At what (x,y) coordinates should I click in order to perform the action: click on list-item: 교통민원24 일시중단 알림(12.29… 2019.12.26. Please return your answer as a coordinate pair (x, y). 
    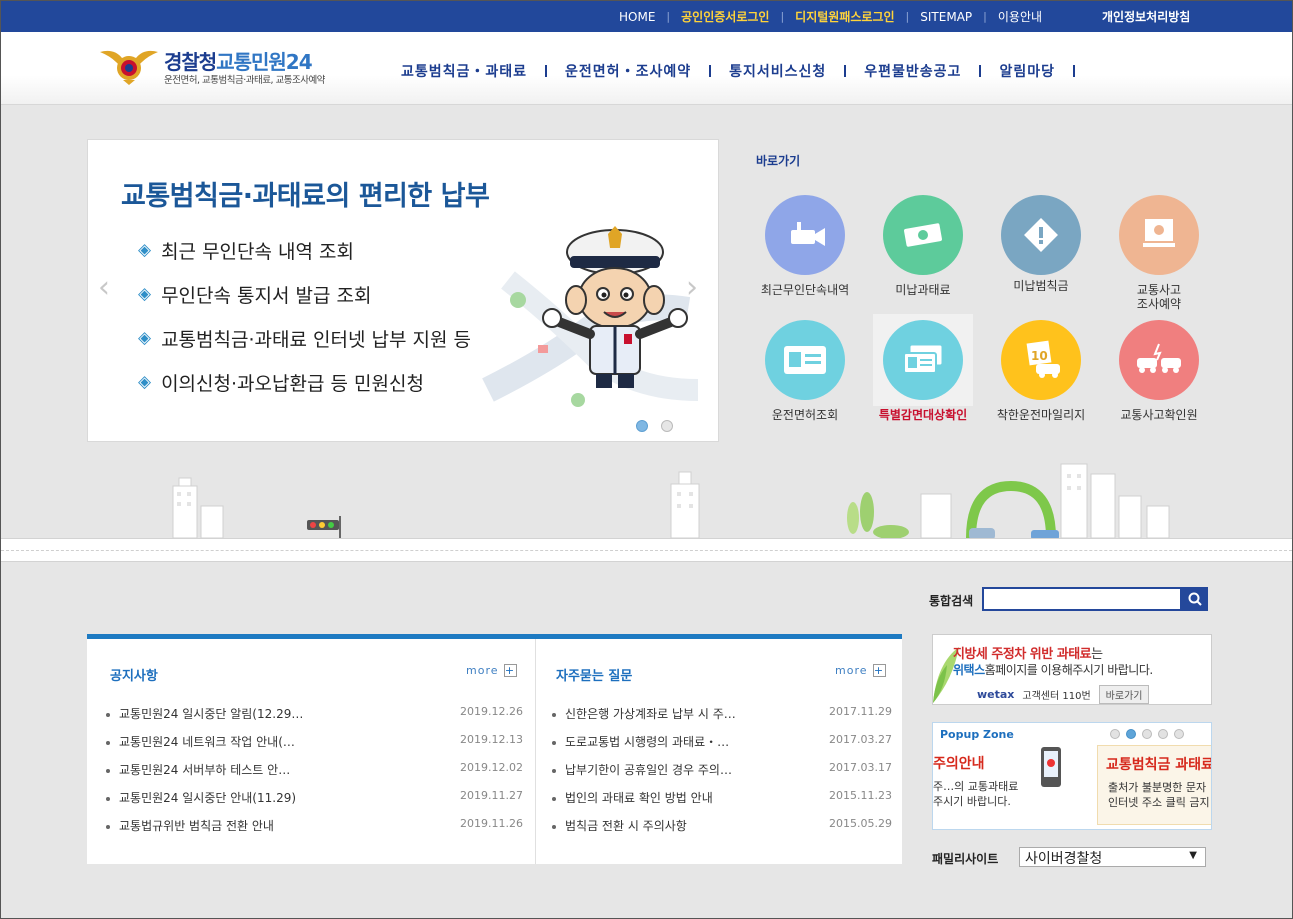
    Looking at the image, I should click on (314, 719).